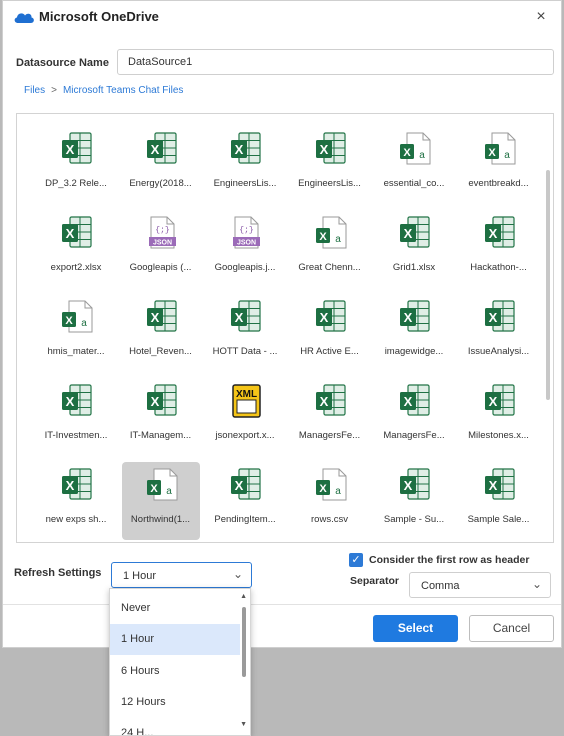 The image size is (564, 736). I want to click on refresh-settings-select: 1 Hour ⌄, so click(181, 575).